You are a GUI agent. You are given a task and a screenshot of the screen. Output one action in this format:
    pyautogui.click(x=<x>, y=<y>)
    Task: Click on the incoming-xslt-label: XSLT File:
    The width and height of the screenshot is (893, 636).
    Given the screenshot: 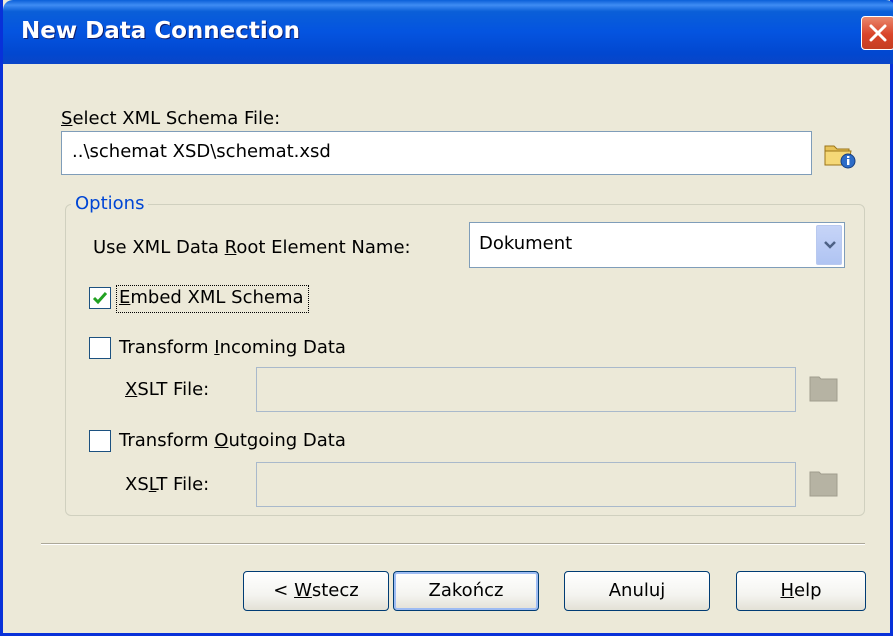 What is the action you would take?
    pyautogui.click(x=167, y=389)
    